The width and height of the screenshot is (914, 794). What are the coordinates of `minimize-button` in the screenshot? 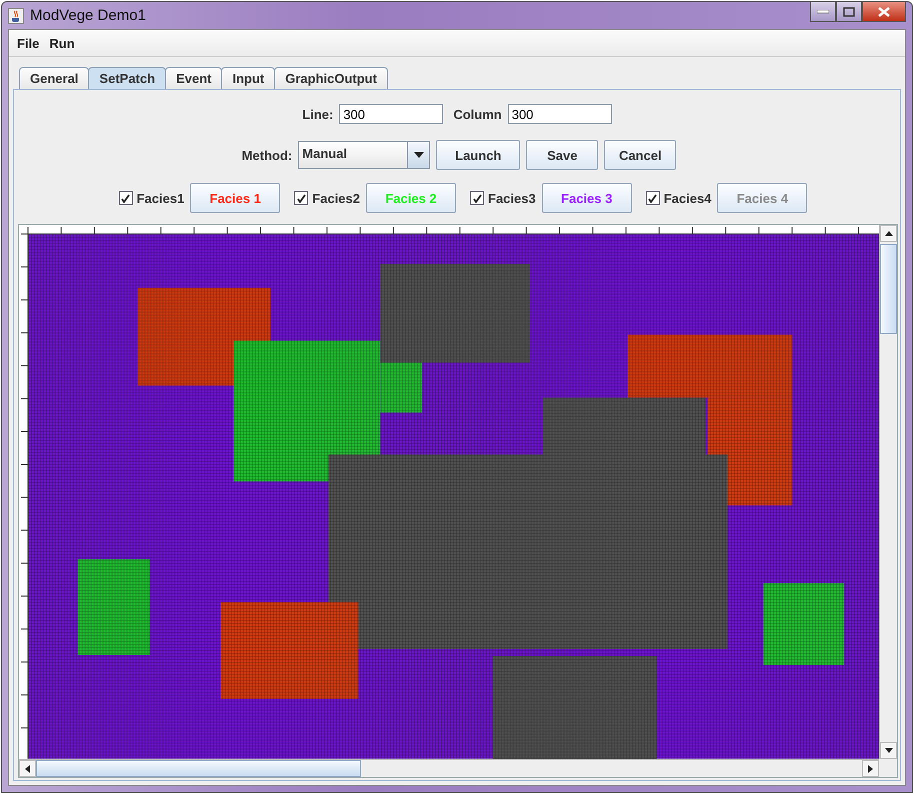 It's located at (823, 12).